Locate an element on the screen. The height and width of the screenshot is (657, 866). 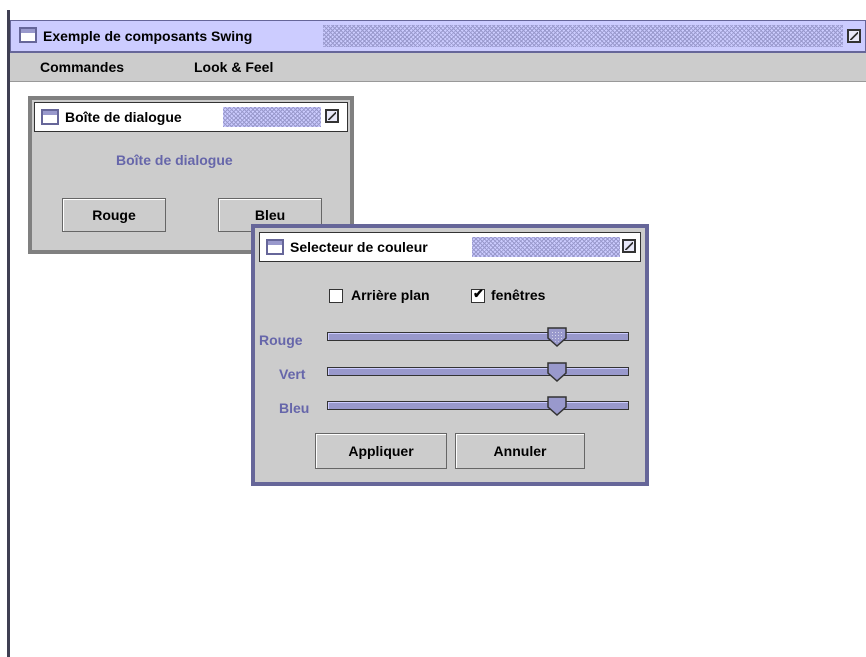
rouge-button: Rouge is located at coordinates (114, 215).